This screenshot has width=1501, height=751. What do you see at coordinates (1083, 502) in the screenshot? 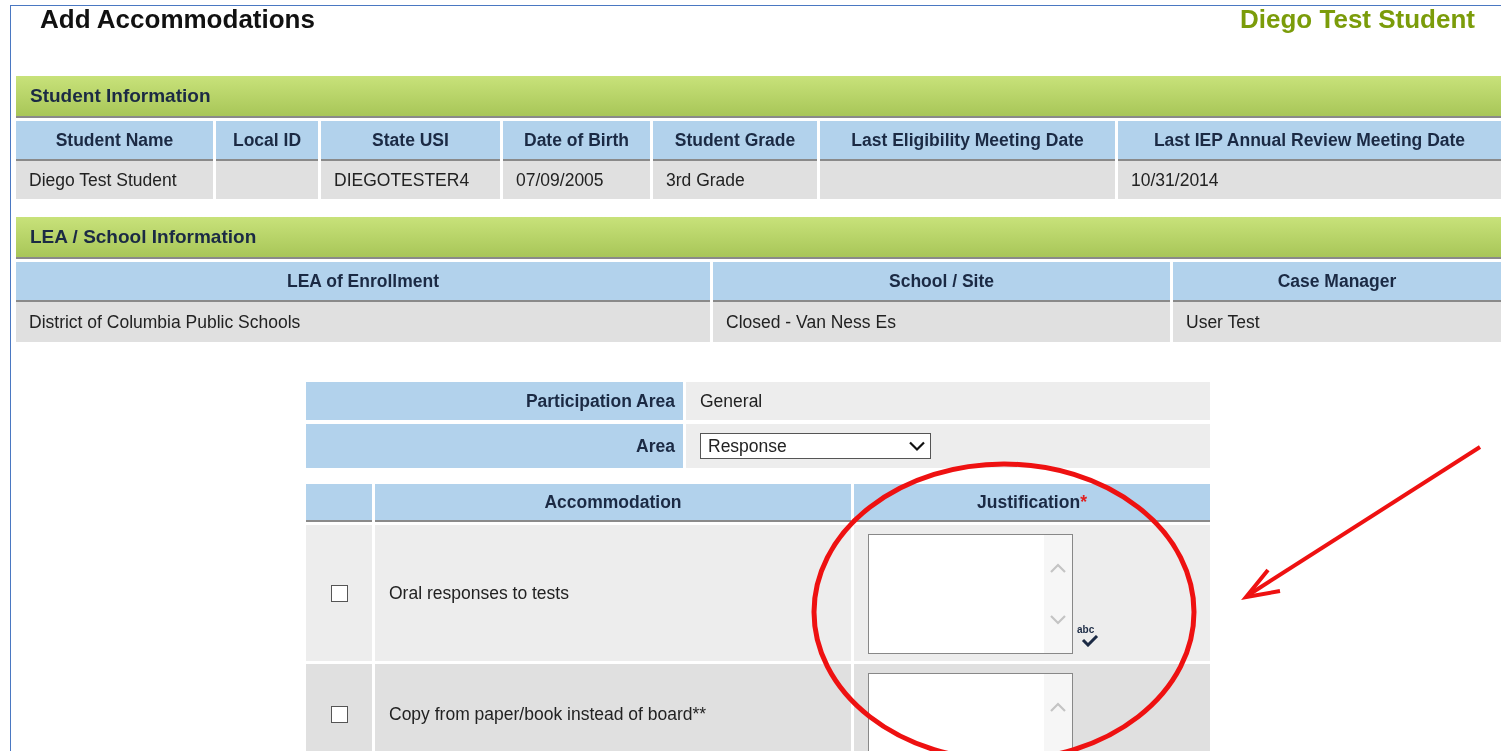
I see `required-mark: *` at bounding box center [1083, 502].